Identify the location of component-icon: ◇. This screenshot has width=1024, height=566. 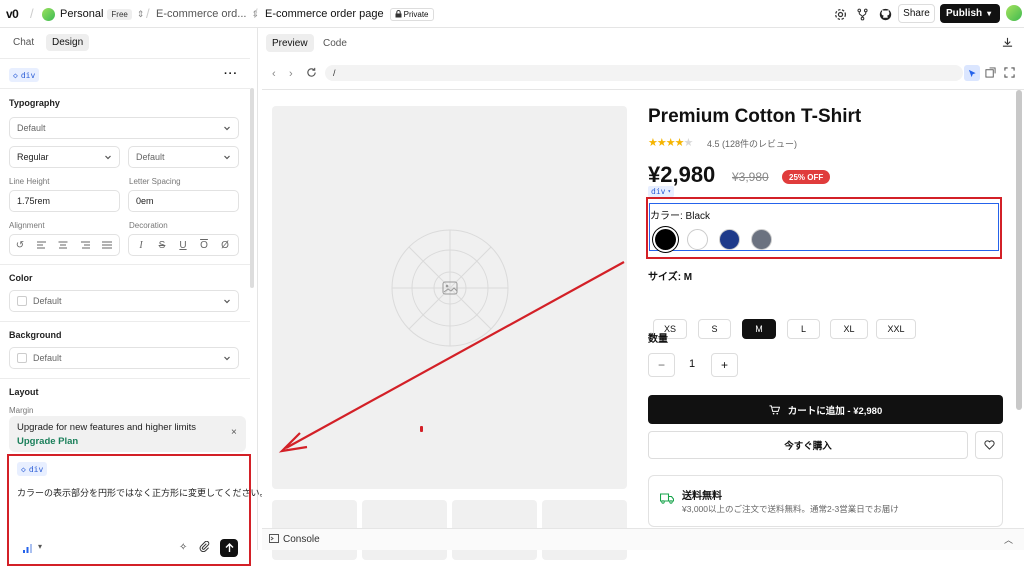
(15, 75).